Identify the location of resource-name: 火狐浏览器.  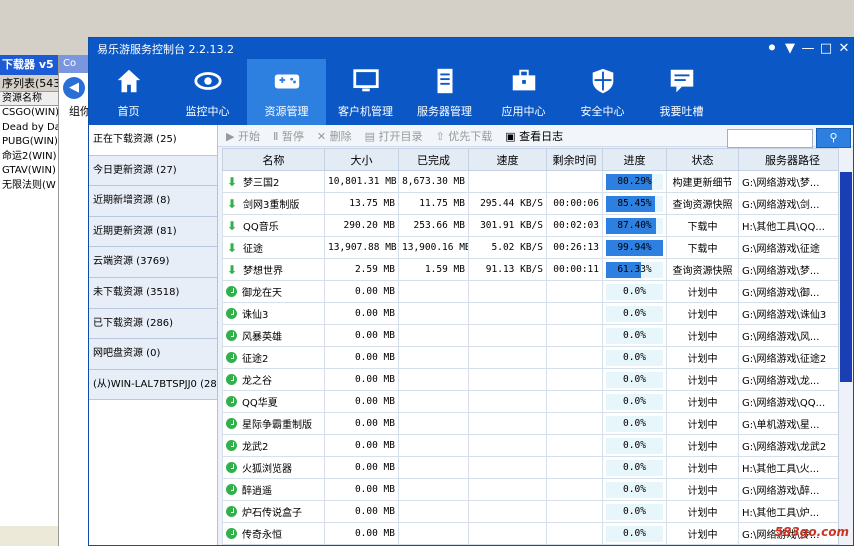
(267, 469).